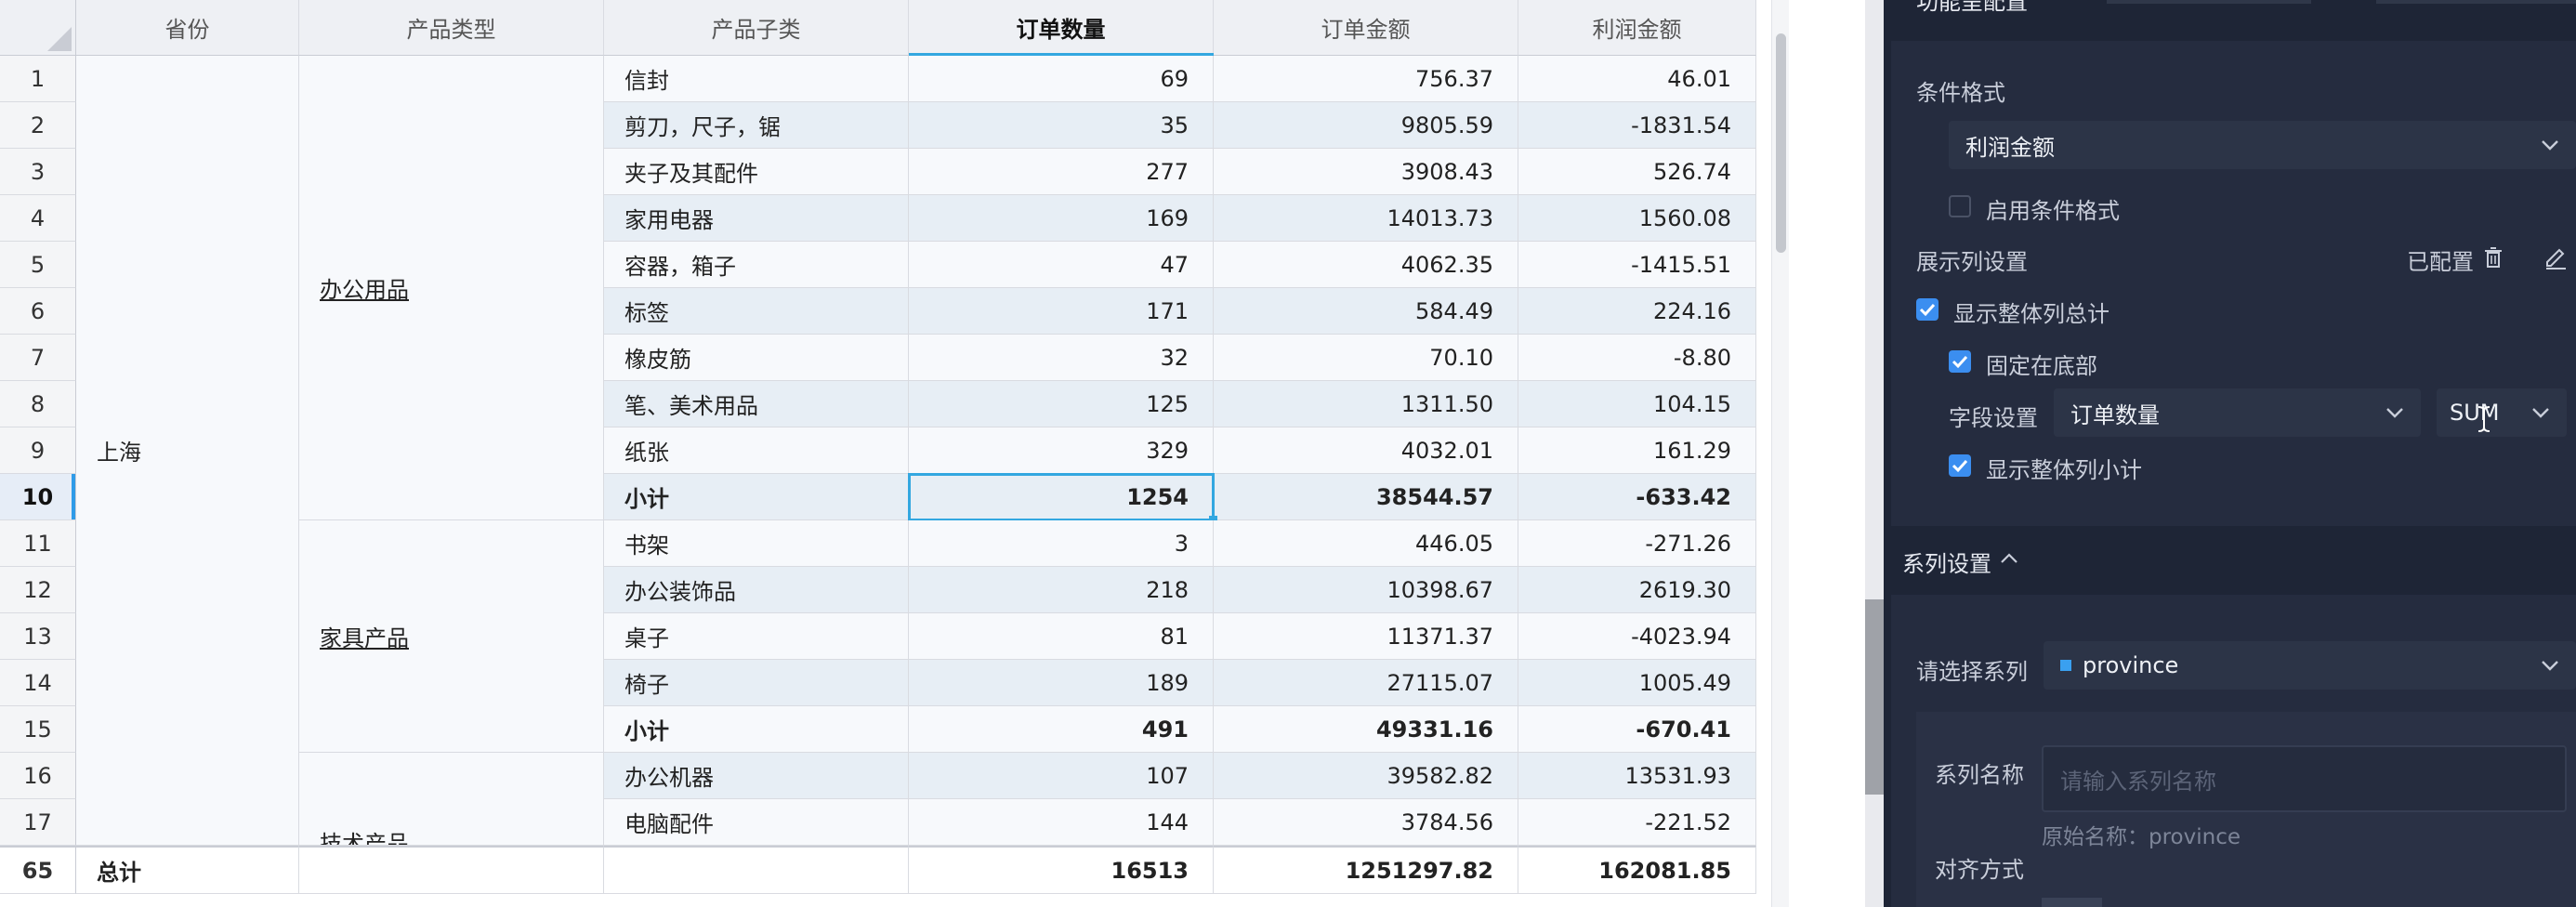 This screenshot has height=907, width=2576. Describe the element at coordinates (756, 636) in the screenshot. I see `subcategory-cell: 桌子` at that location.